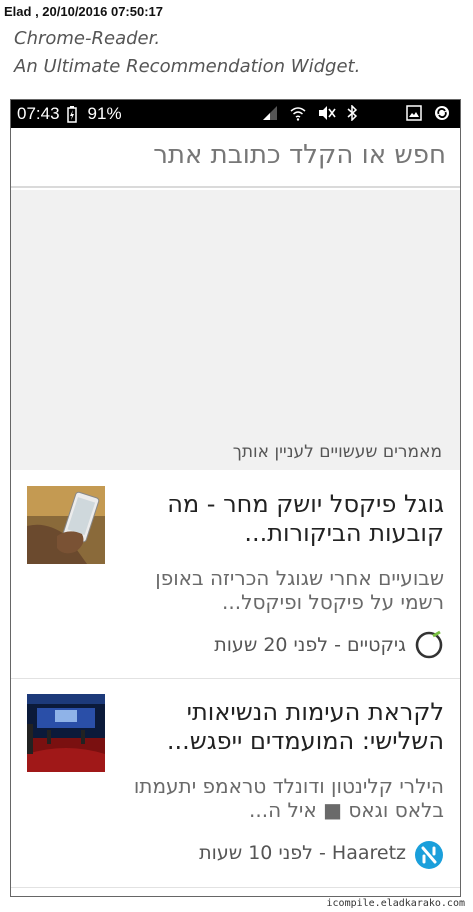  What do you see at coordinates (104, 113) in the screenshot?
I see `battery-percent: 91%` at bounding box center [104, 113].